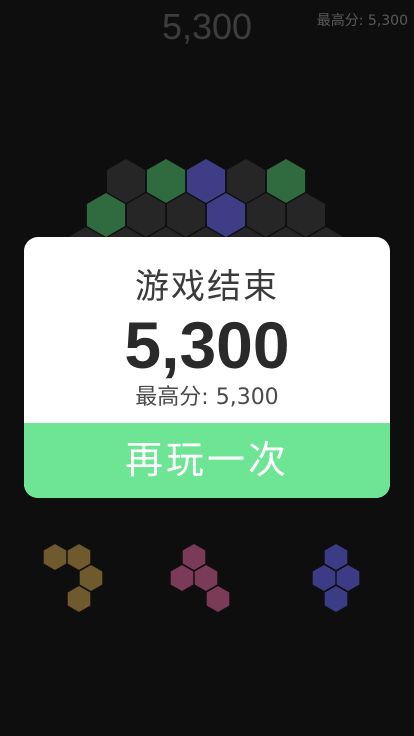 Image resolution: width=414 pixels, height=736 pixels. Describe the element at coordinates (207, 460) in the screenshot. I see `play-again-button: 再玩一次` at that location.